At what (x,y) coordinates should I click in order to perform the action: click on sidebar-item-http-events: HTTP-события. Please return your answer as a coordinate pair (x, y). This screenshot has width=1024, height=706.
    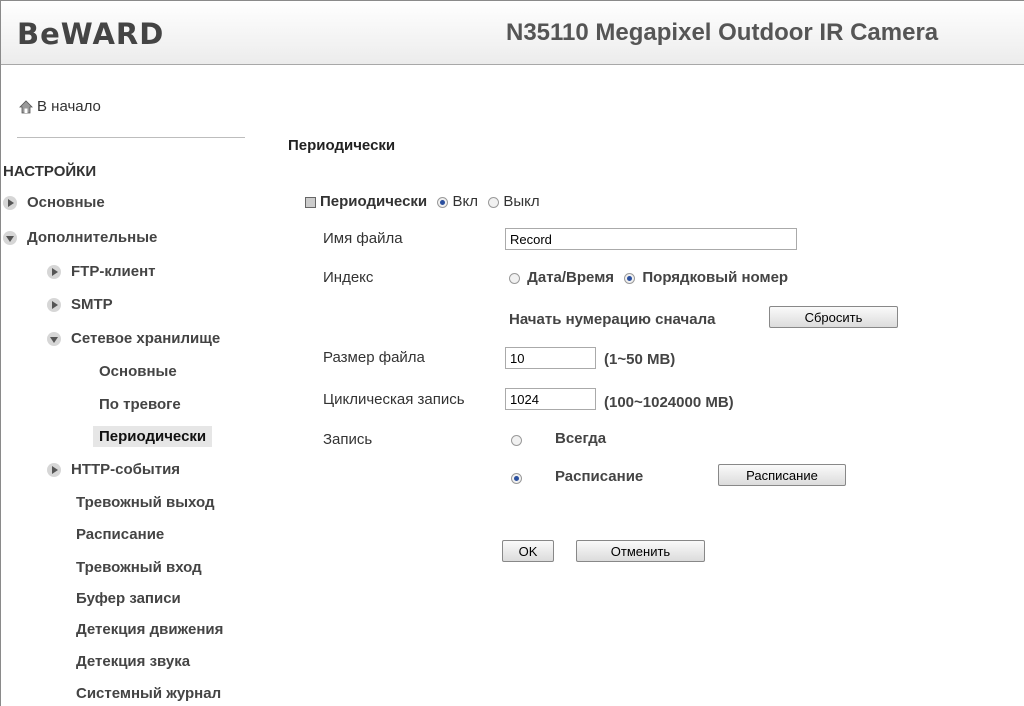
    Looking at the image, I should click on (113, 469).